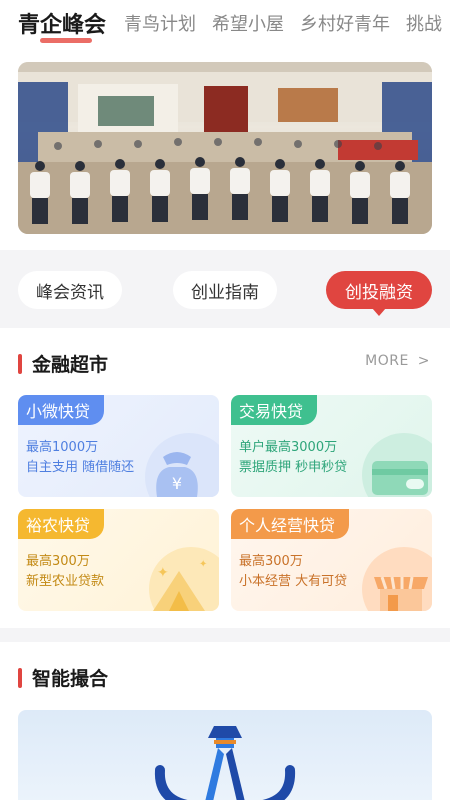 The height and width of the screenshot is (800, 450). I want to click on card-limit: 单户最高3000万, so click(288, 447).